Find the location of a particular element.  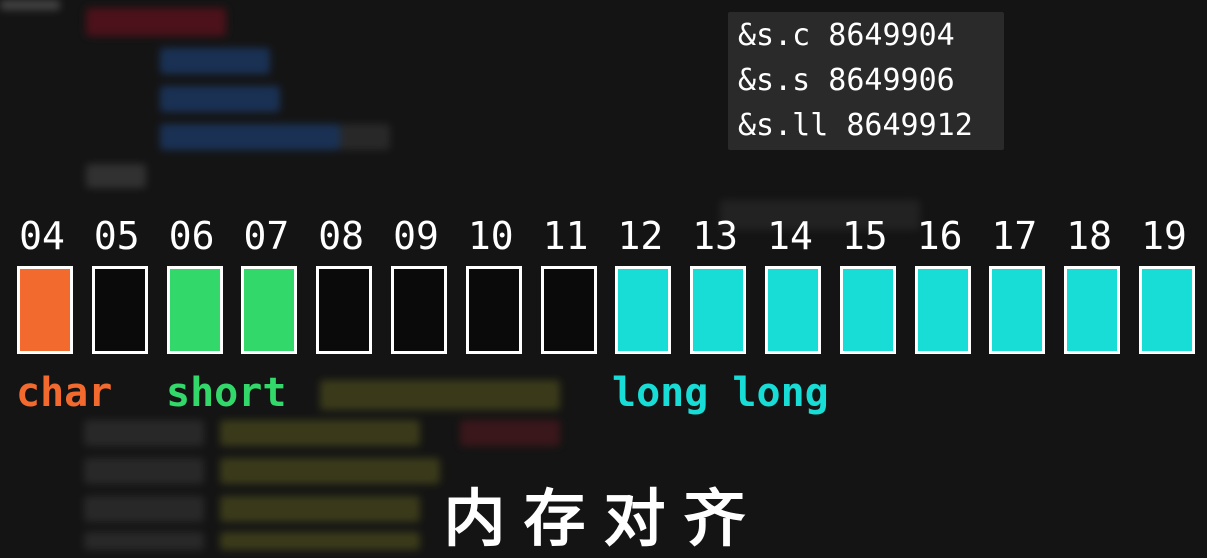

cell-address-label: 12 is located at coordinates (640, 236).